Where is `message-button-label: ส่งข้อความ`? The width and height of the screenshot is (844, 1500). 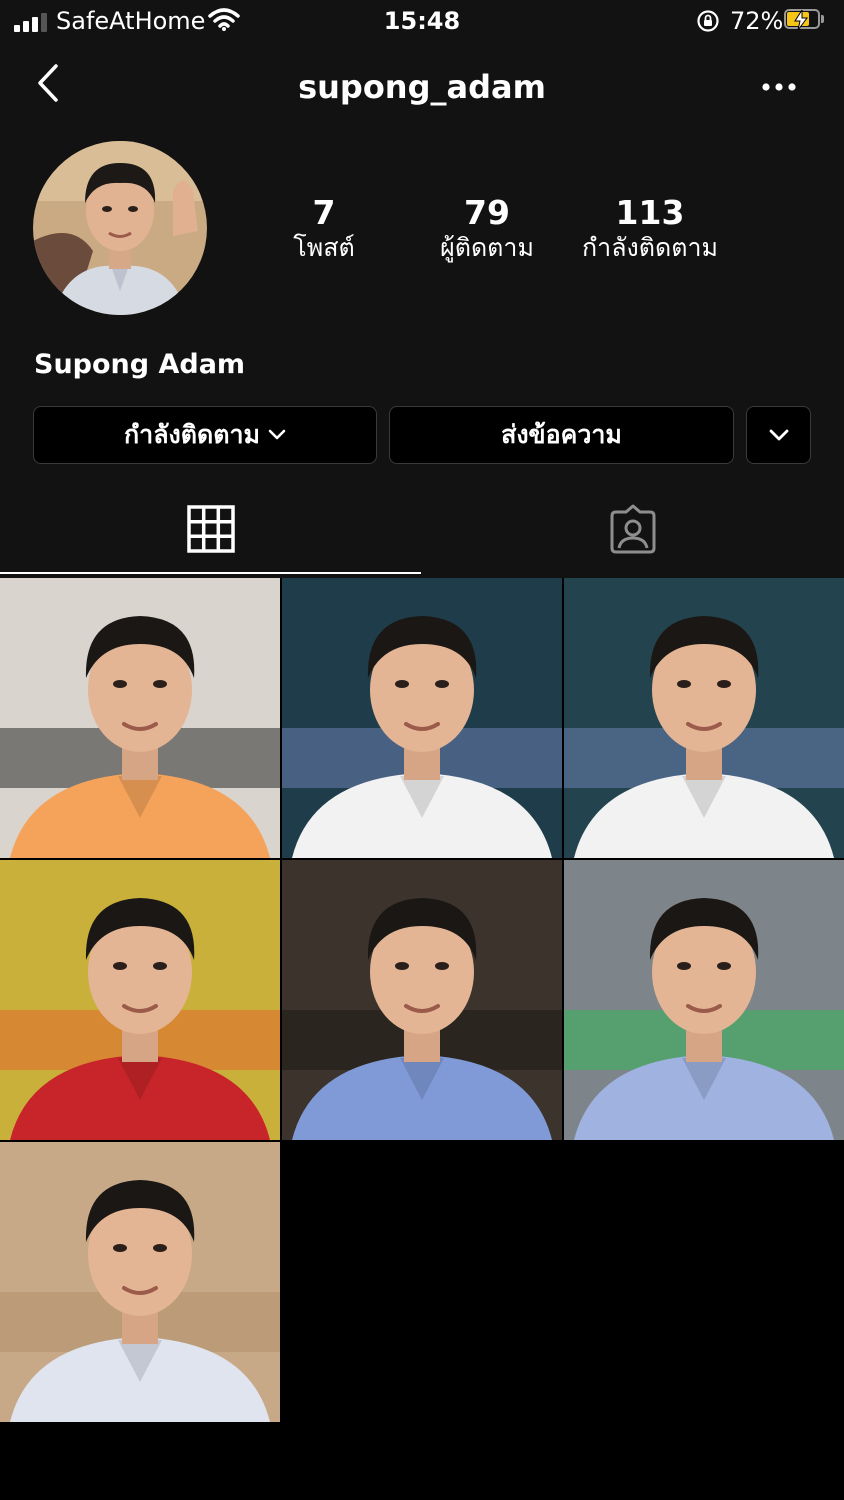
message-button-label: ส่งข้อความ is located at coordinates (561, 434).